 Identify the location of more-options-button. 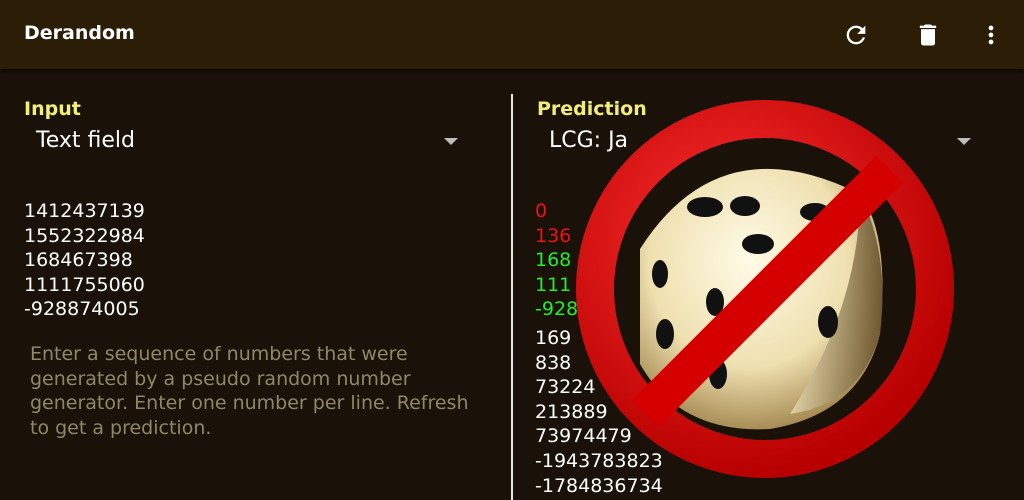
(991, 35).